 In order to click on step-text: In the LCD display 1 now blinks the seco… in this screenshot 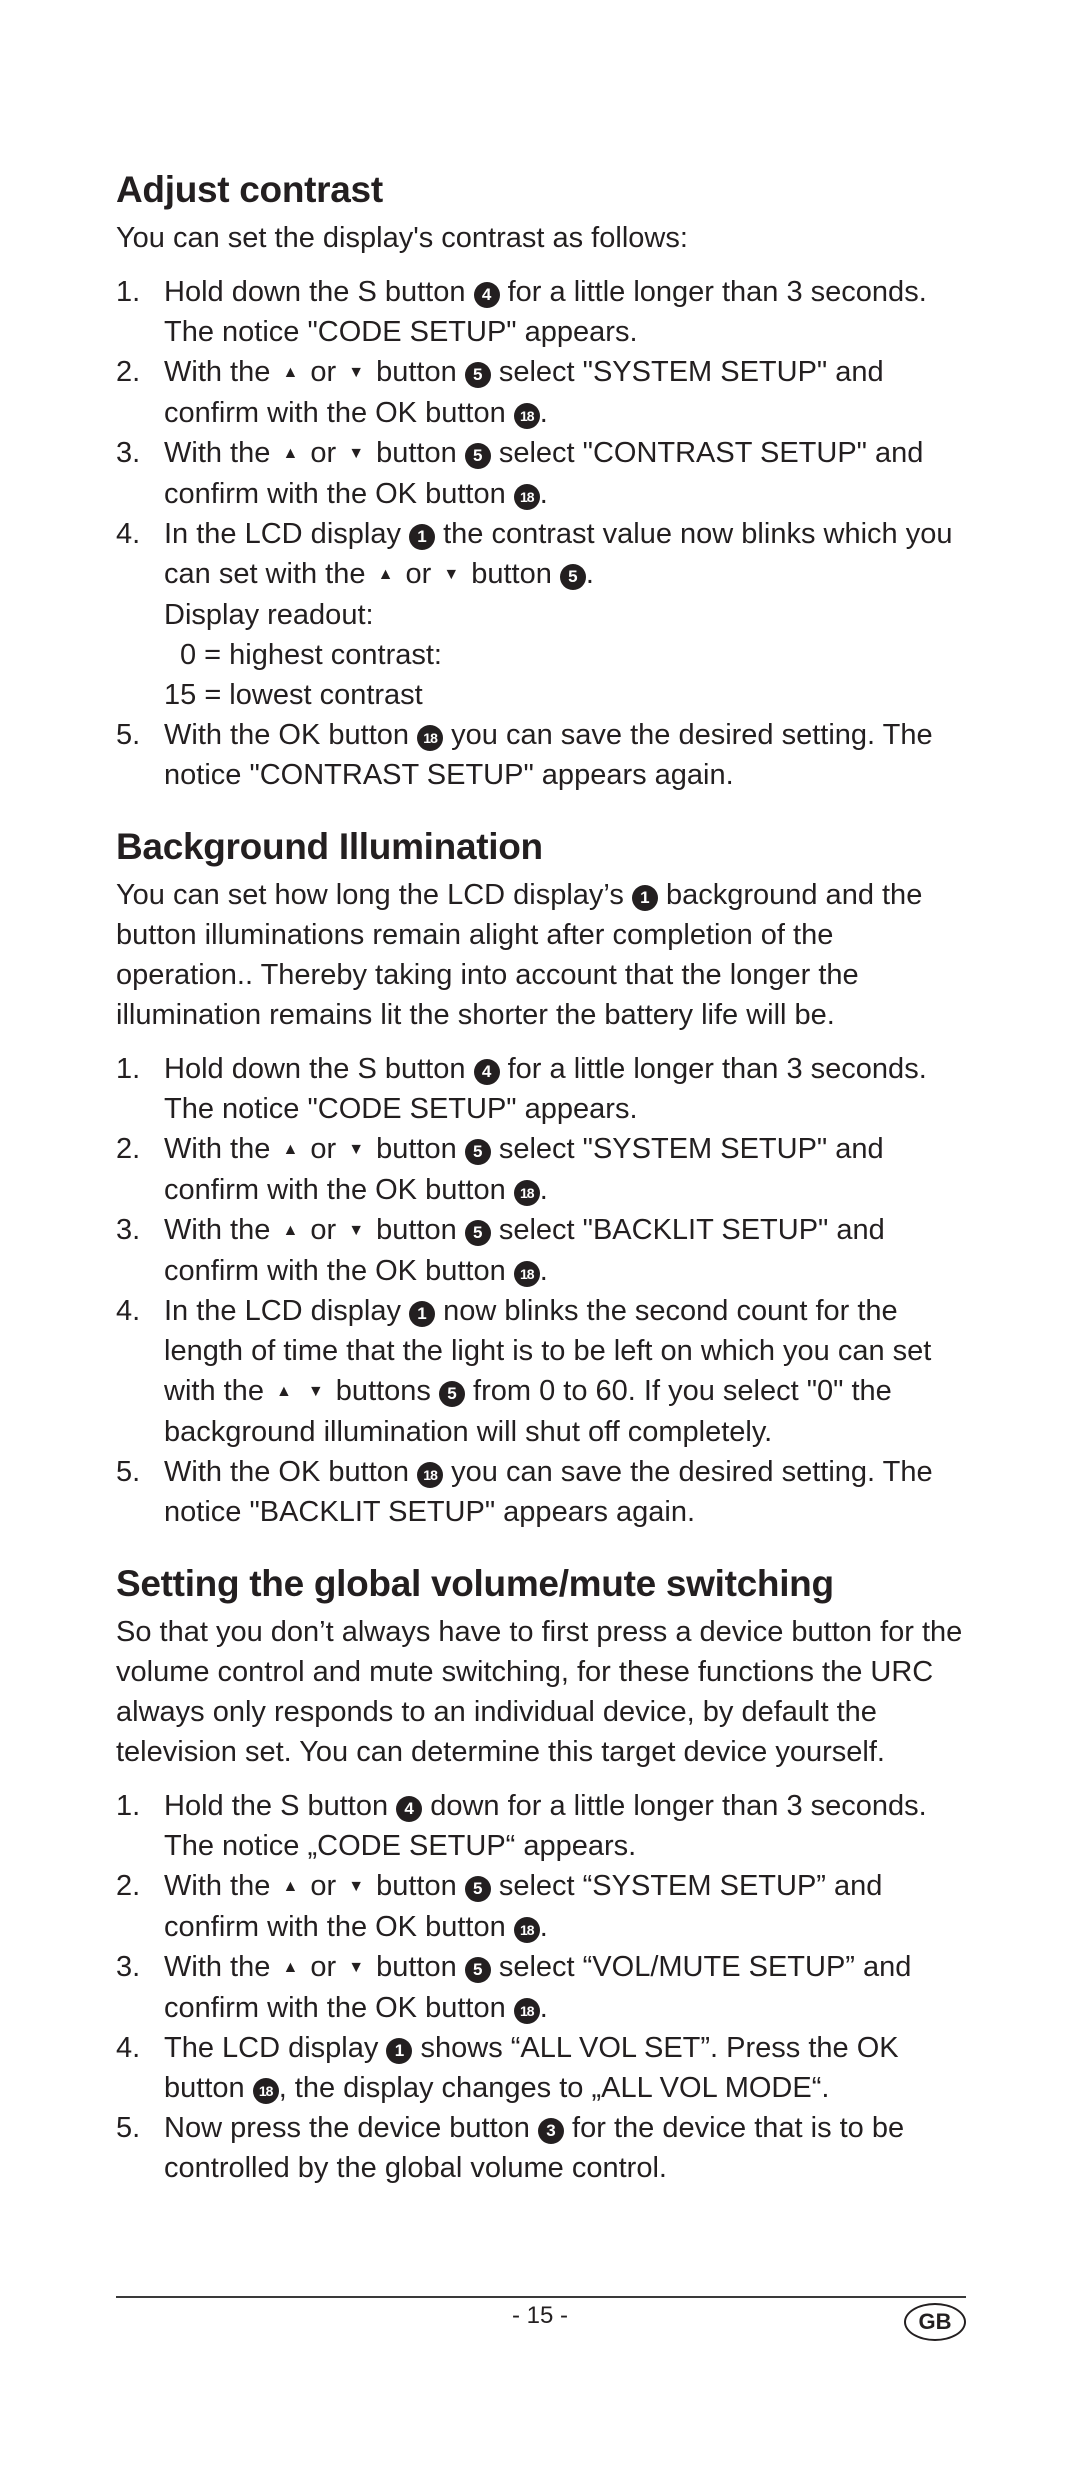, I will do `click(548, 1371)`.